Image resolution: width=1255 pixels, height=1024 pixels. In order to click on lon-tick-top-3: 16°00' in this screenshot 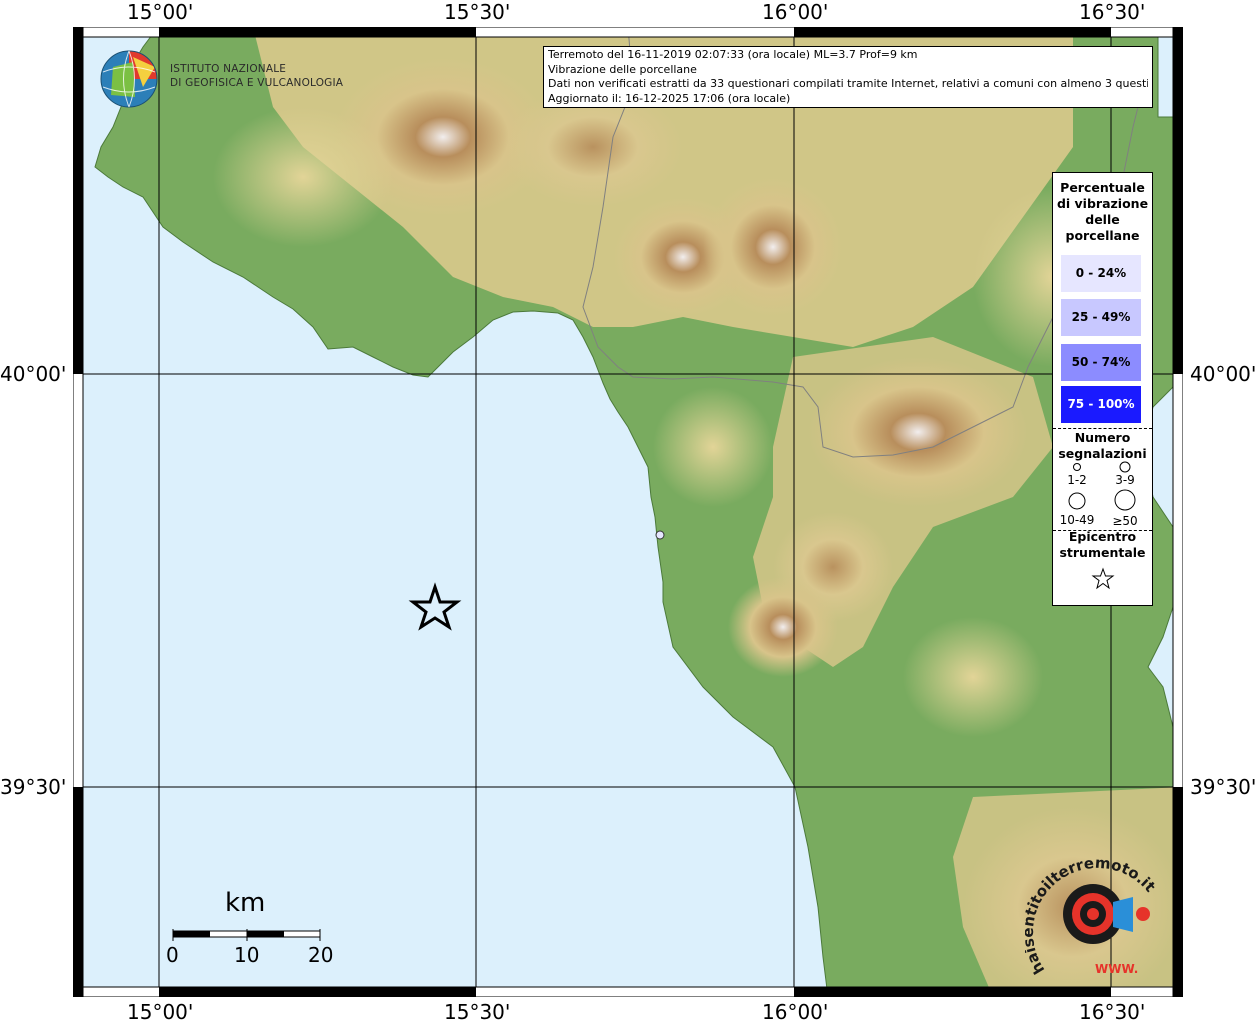, I will do `click(795, 12)`.